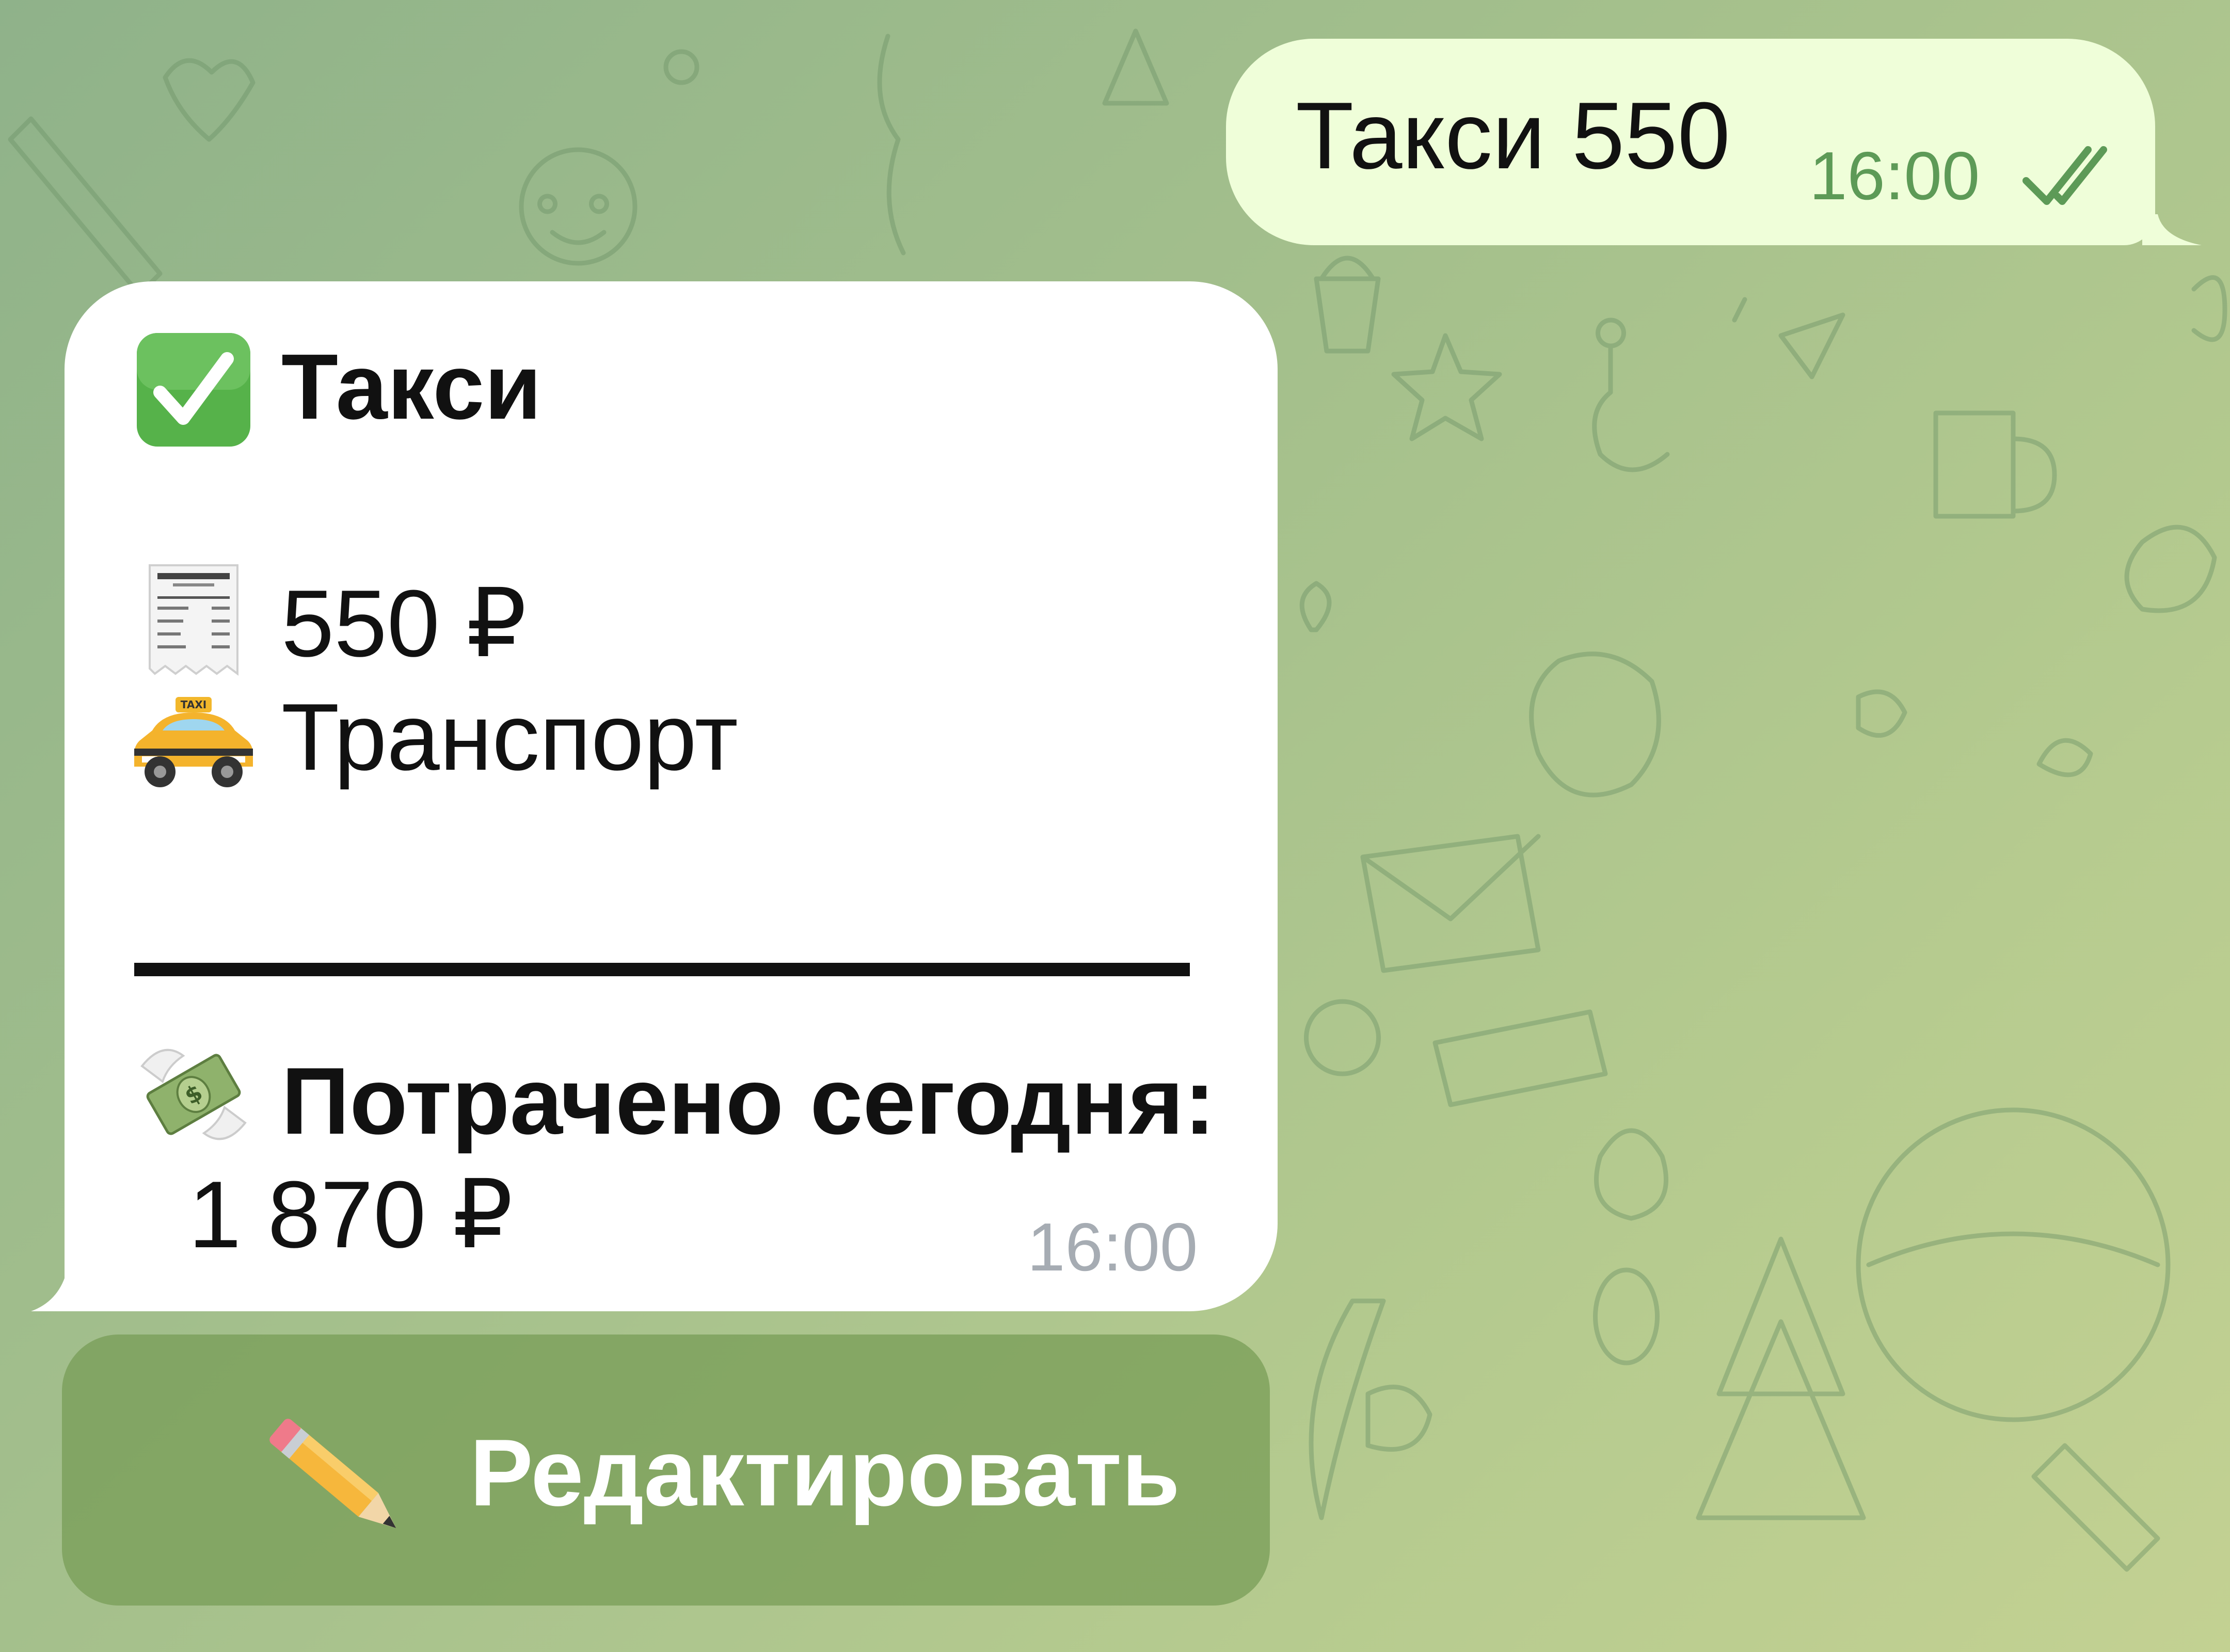 This screenshot has height=1652, width=2230. I want to click on edit-button: Редактировать, so click(666, 1470).